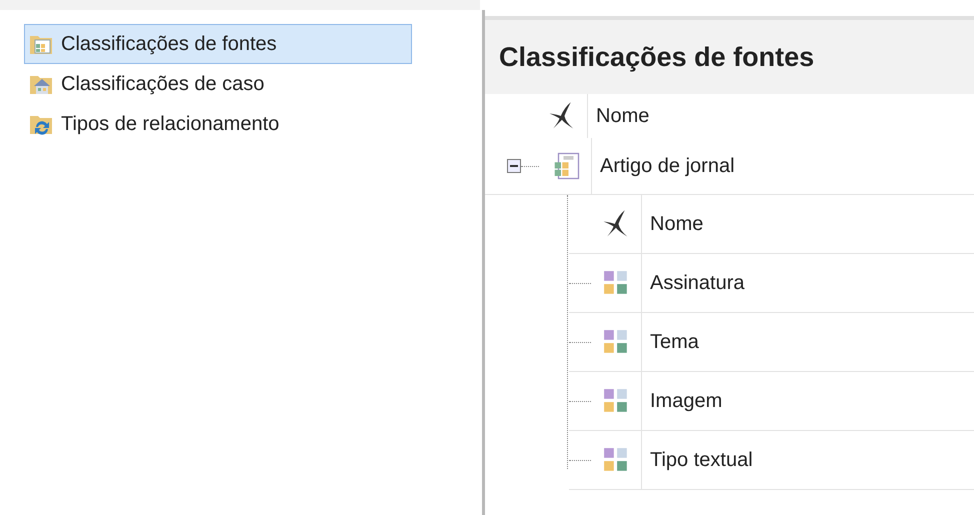  Describe the element at coordinates (693, 283) in the screenshot. I see `attribute-name: Assinatura` at that location.